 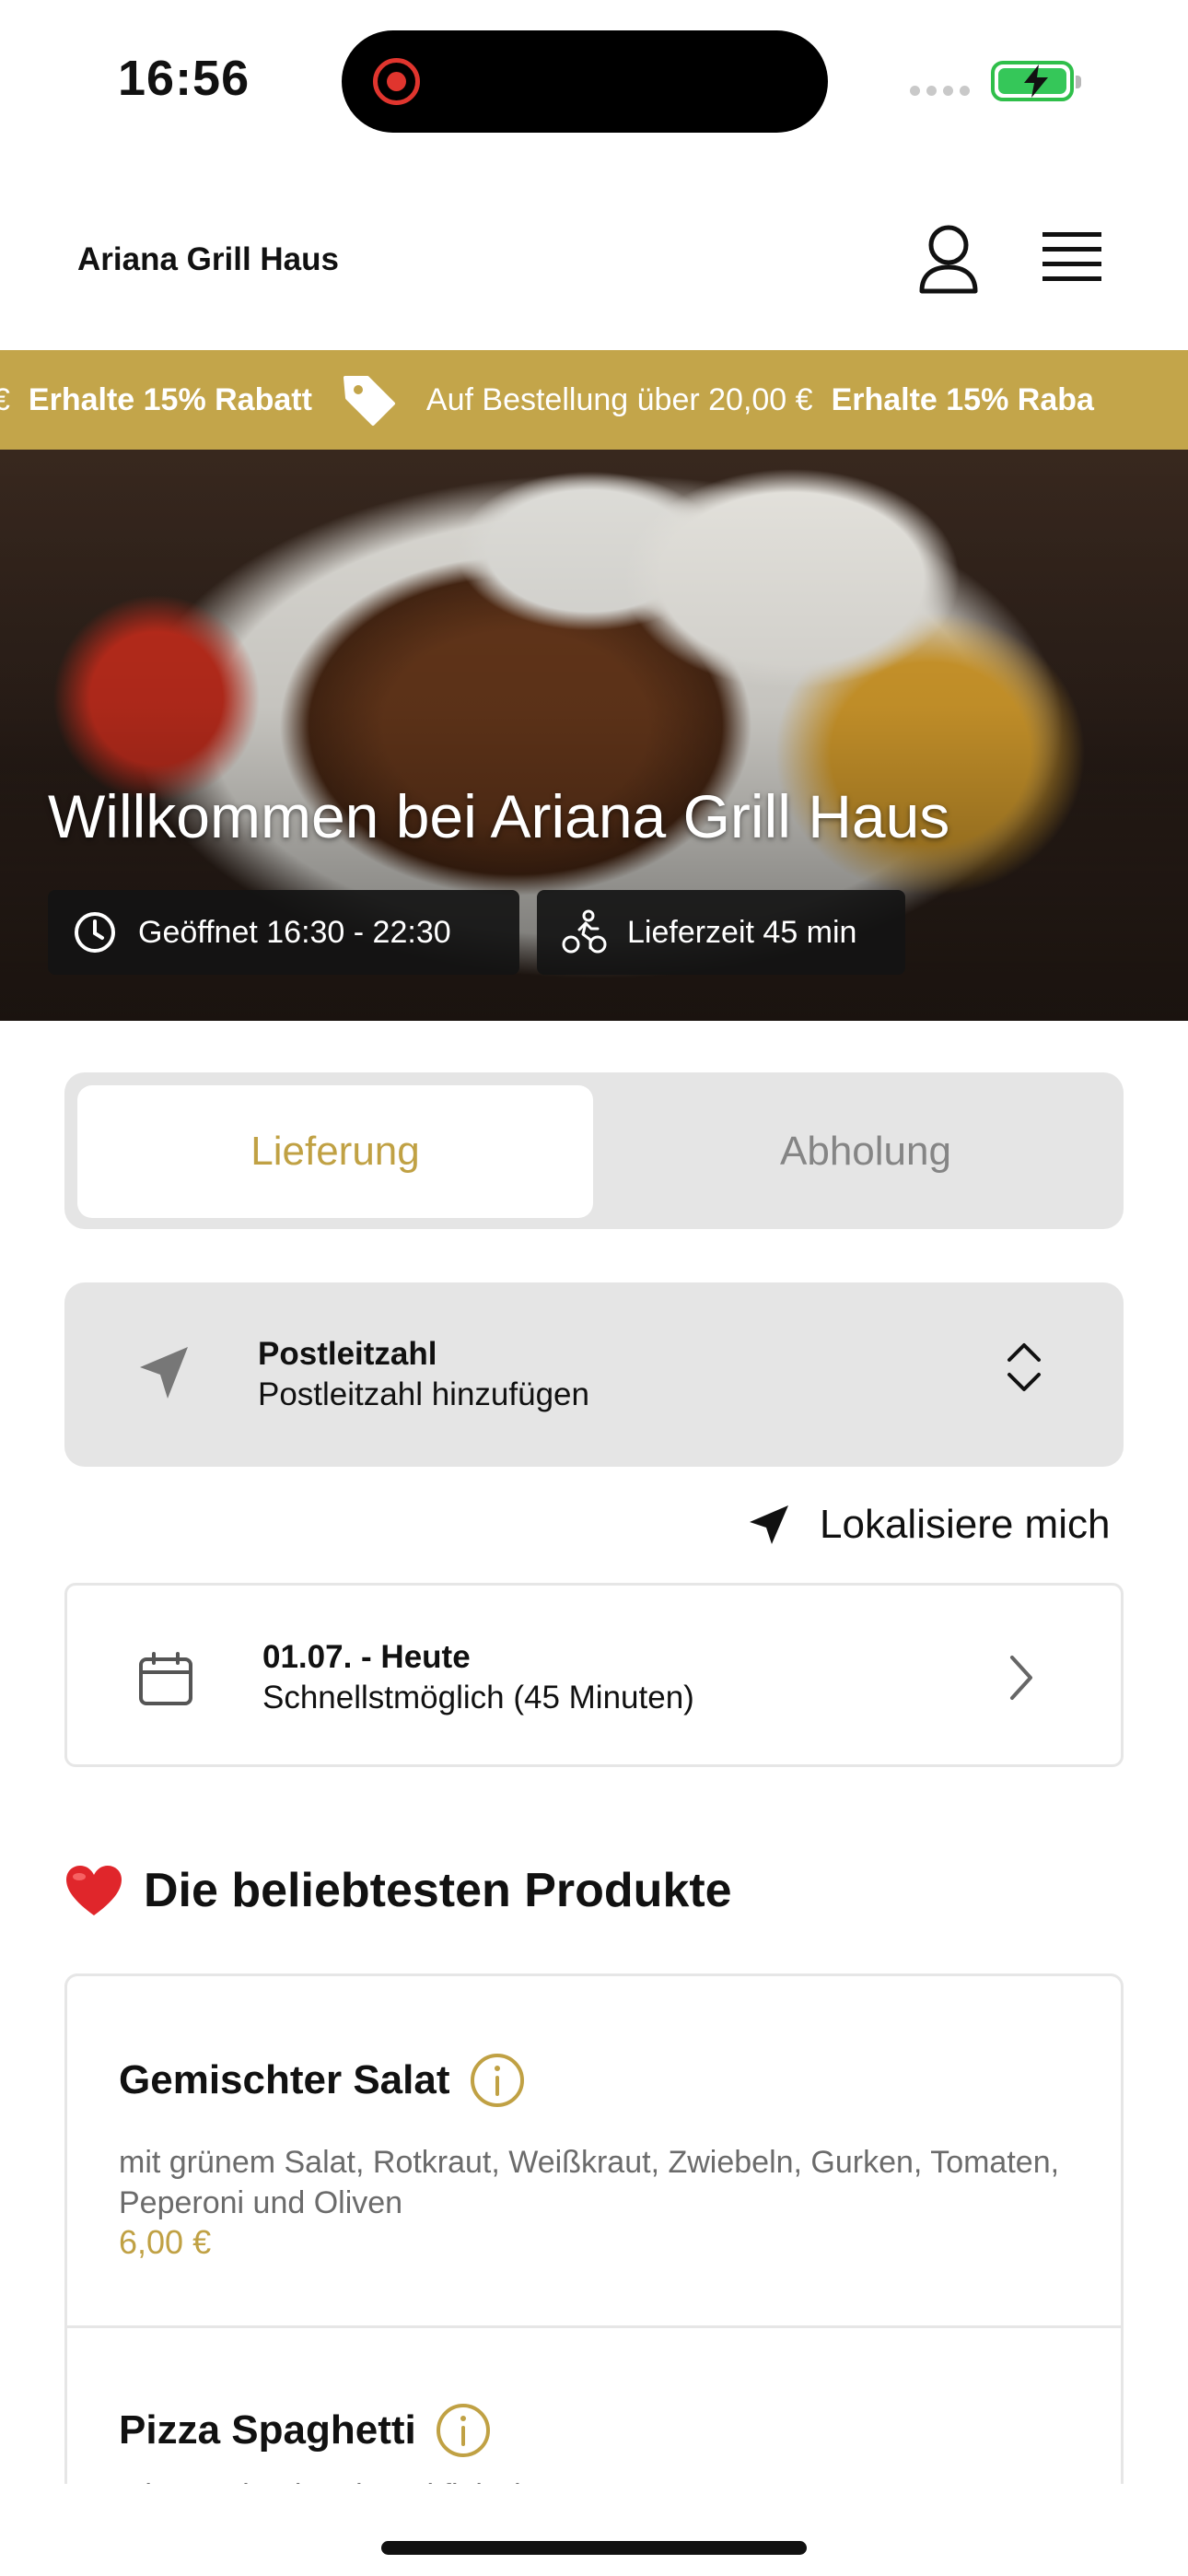 What do you see at coordinates (165, 2242) in the screenshot?
I see `product-price: 6,00 €` at bounding box center [165, 2242].